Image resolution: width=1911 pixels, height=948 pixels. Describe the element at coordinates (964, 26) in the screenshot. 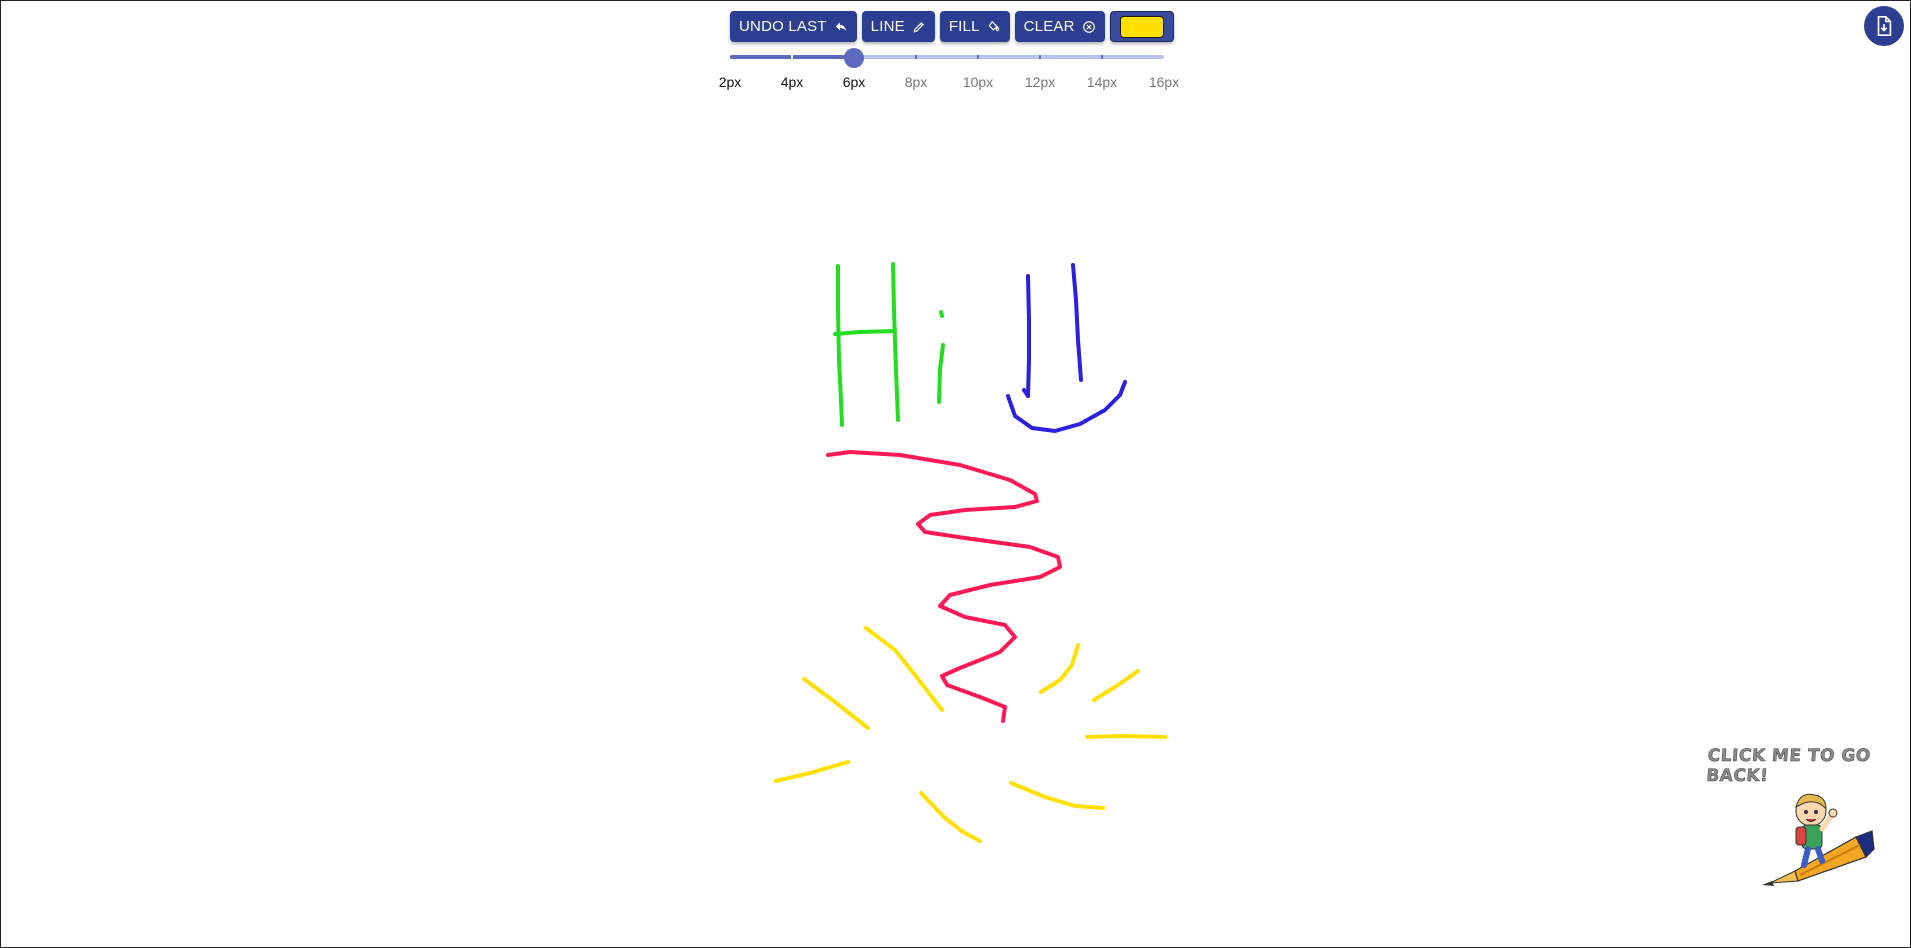

I see `fill-label: FILL` at that location.